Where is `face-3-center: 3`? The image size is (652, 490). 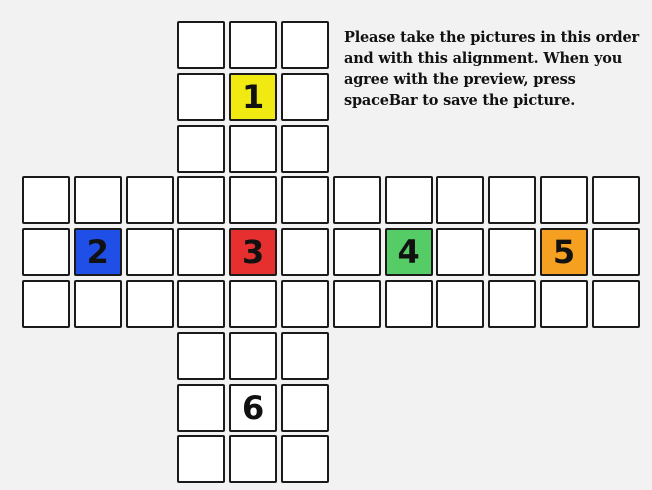
face-3-center: 3 is located at coordinates (253, 252).